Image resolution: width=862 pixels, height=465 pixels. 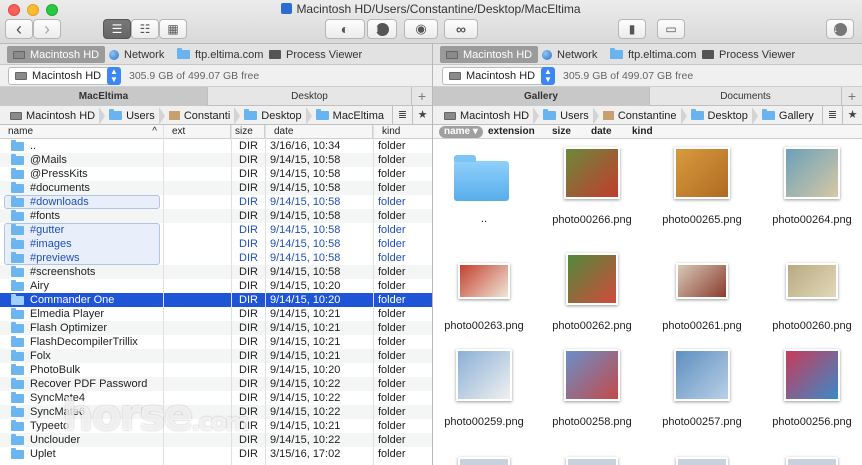 I want to click on tab-documents: Documents, so click(x=746, y=96).